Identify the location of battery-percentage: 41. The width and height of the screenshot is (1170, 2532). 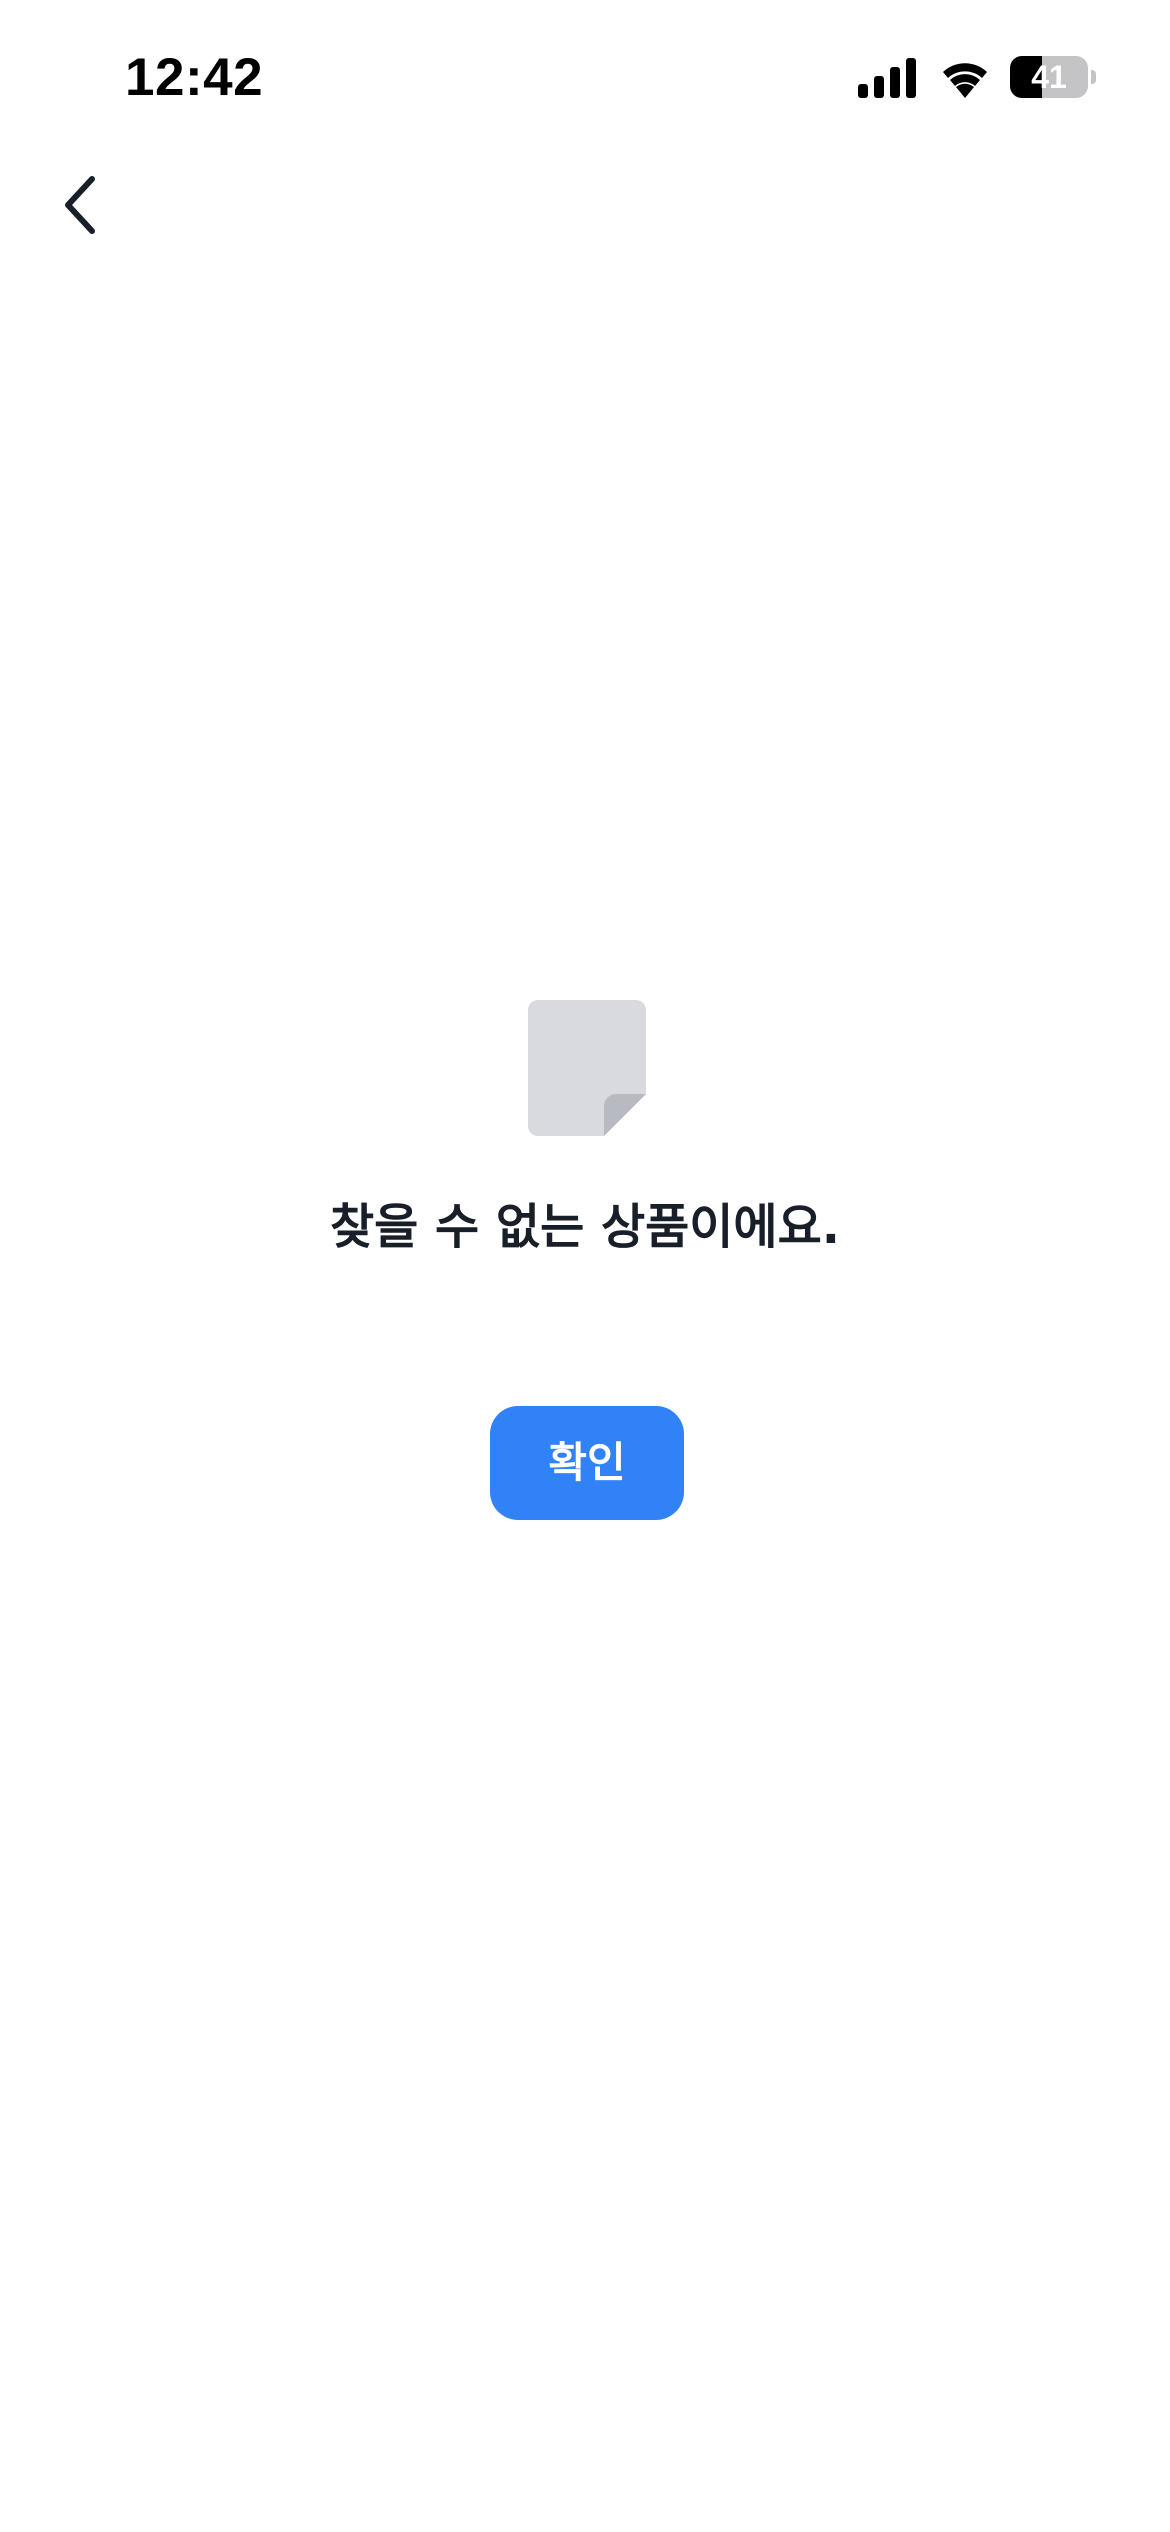
(1049, 77).